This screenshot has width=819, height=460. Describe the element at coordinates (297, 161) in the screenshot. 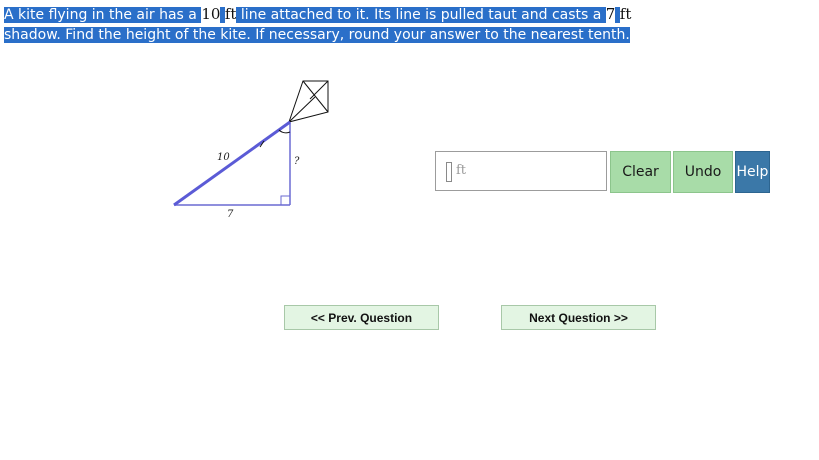

I see `height-label: ?` at that location.